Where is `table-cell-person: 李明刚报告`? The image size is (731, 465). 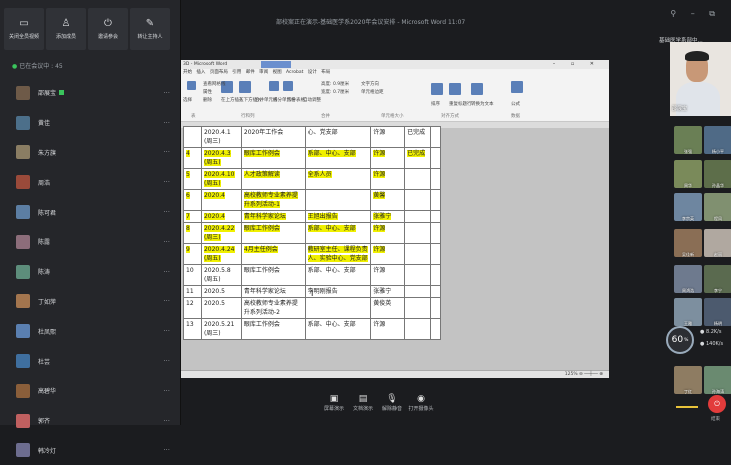 table-cell-person: 李明刚报告 is located at coordinates (338, 291).